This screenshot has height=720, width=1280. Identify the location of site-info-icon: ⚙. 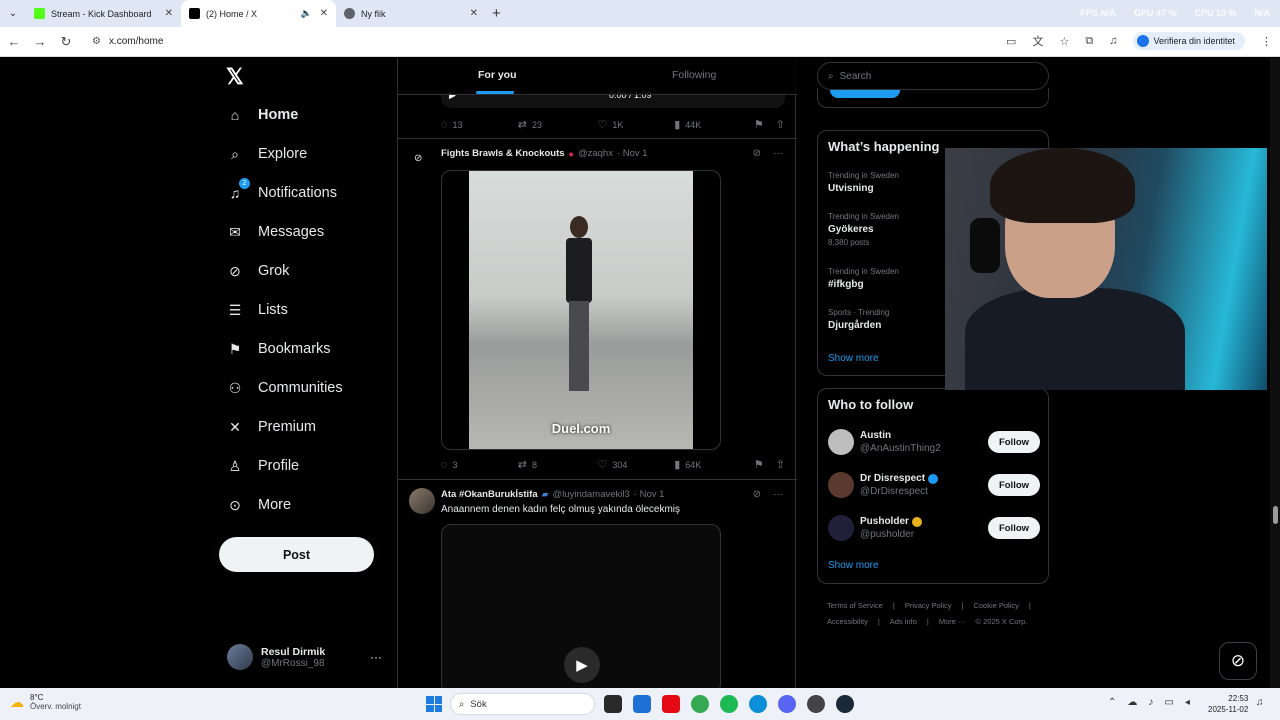
(96, 41).